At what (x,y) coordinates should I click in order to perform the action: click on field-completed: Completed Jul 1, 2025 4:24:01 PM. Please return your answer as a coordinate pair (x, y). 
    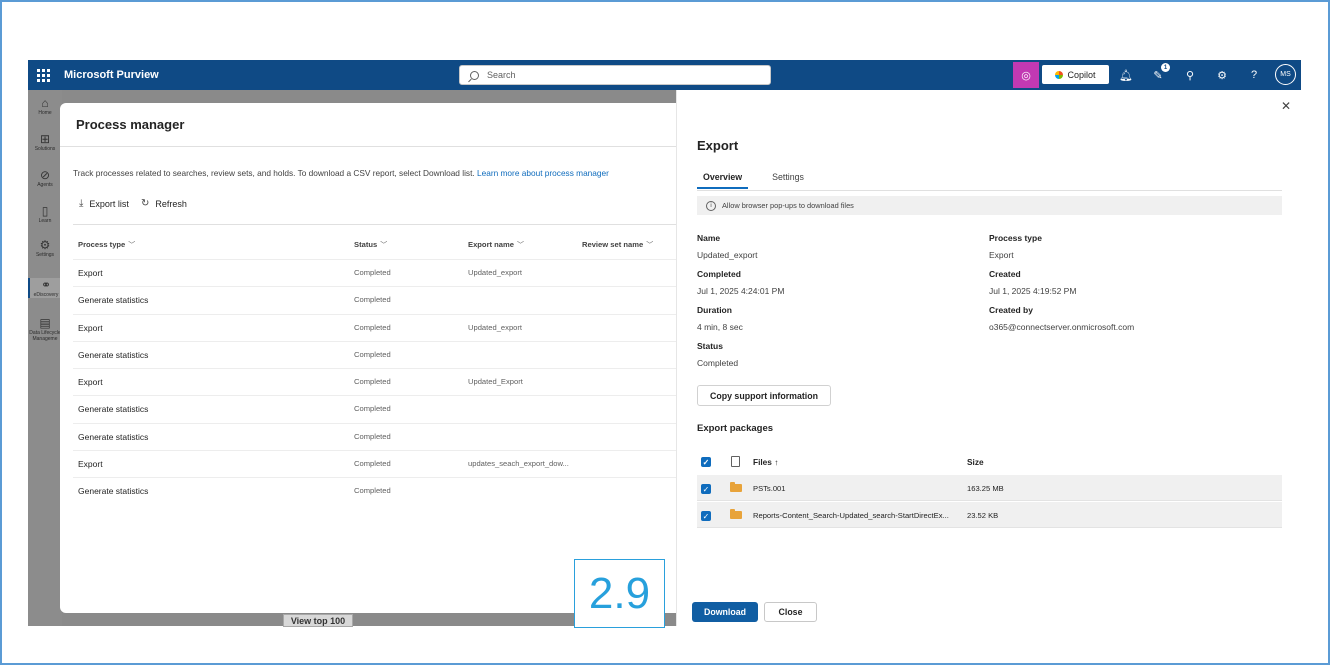
    Looking at the image, I should click on (740, 282).